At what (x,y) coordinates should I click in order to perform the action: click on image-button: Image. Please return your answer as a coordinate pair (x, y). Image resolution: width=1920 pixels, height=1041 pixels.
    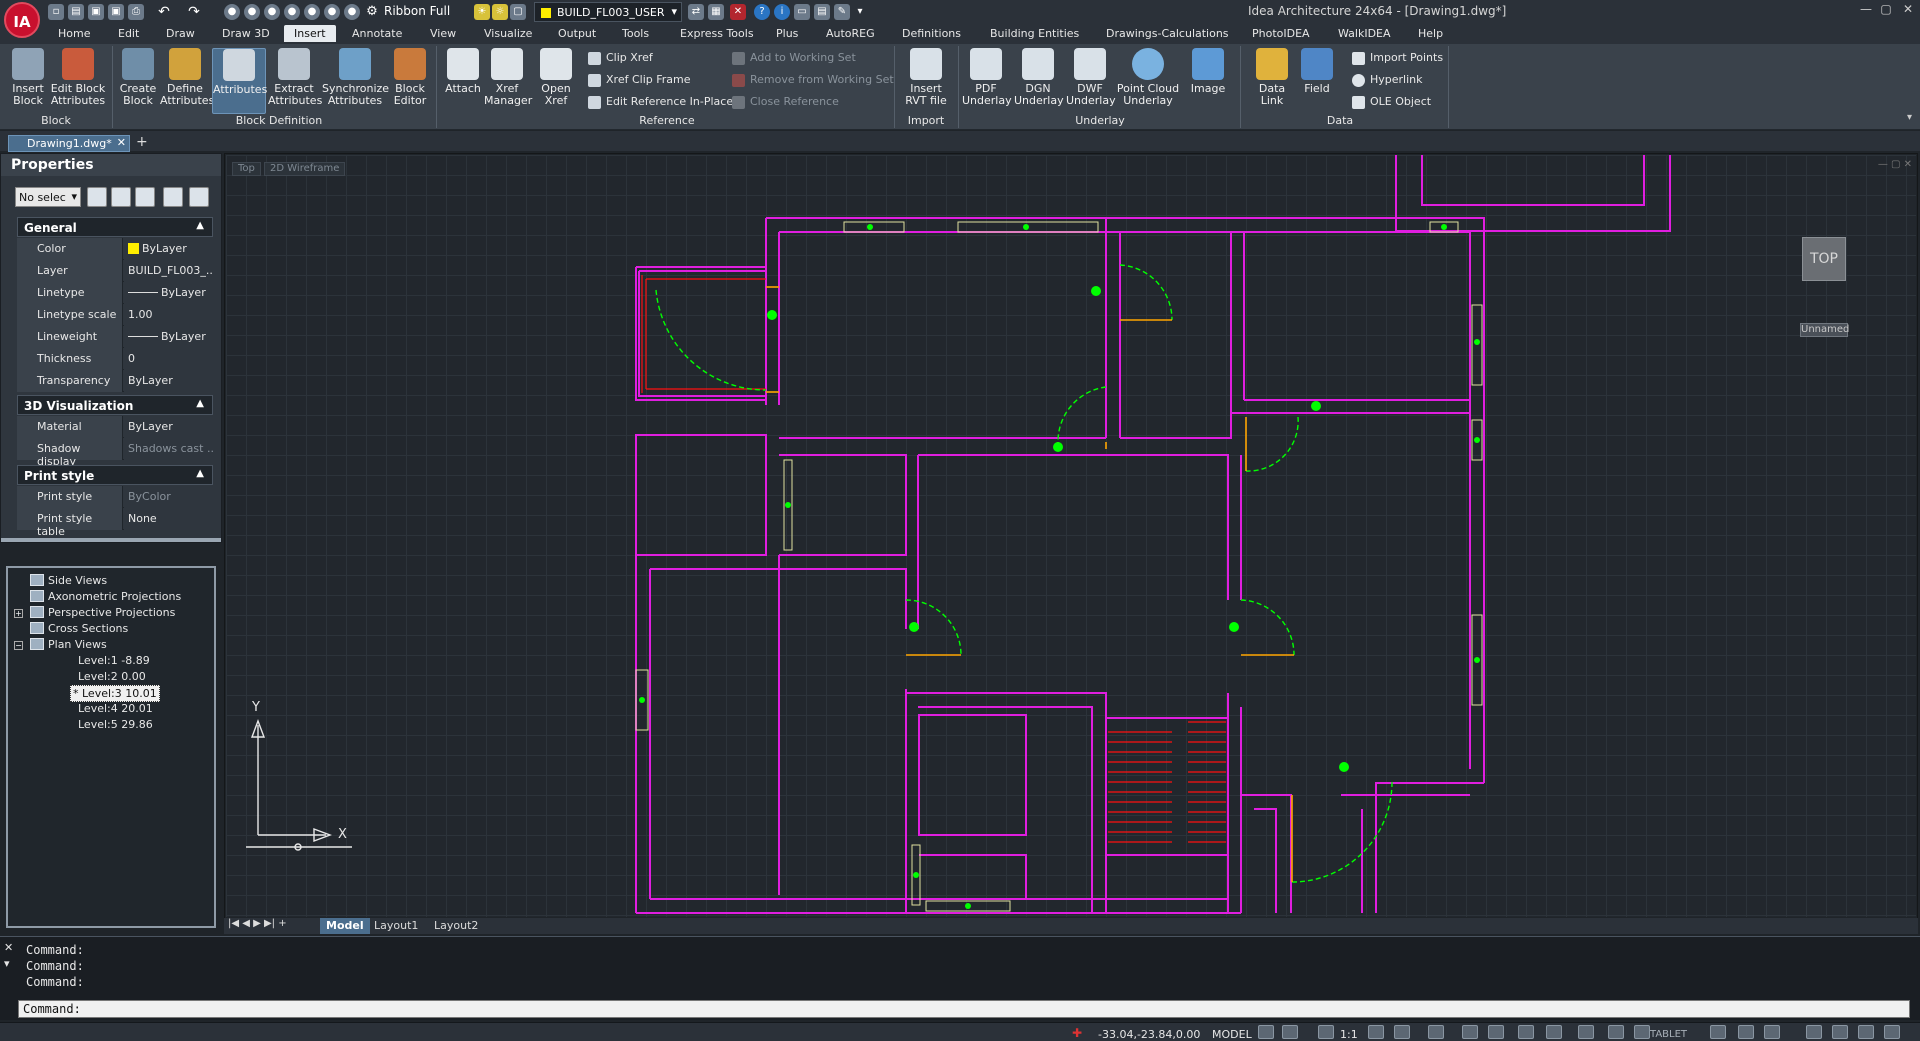
    Looking at the image, I should click on (1208, 71).